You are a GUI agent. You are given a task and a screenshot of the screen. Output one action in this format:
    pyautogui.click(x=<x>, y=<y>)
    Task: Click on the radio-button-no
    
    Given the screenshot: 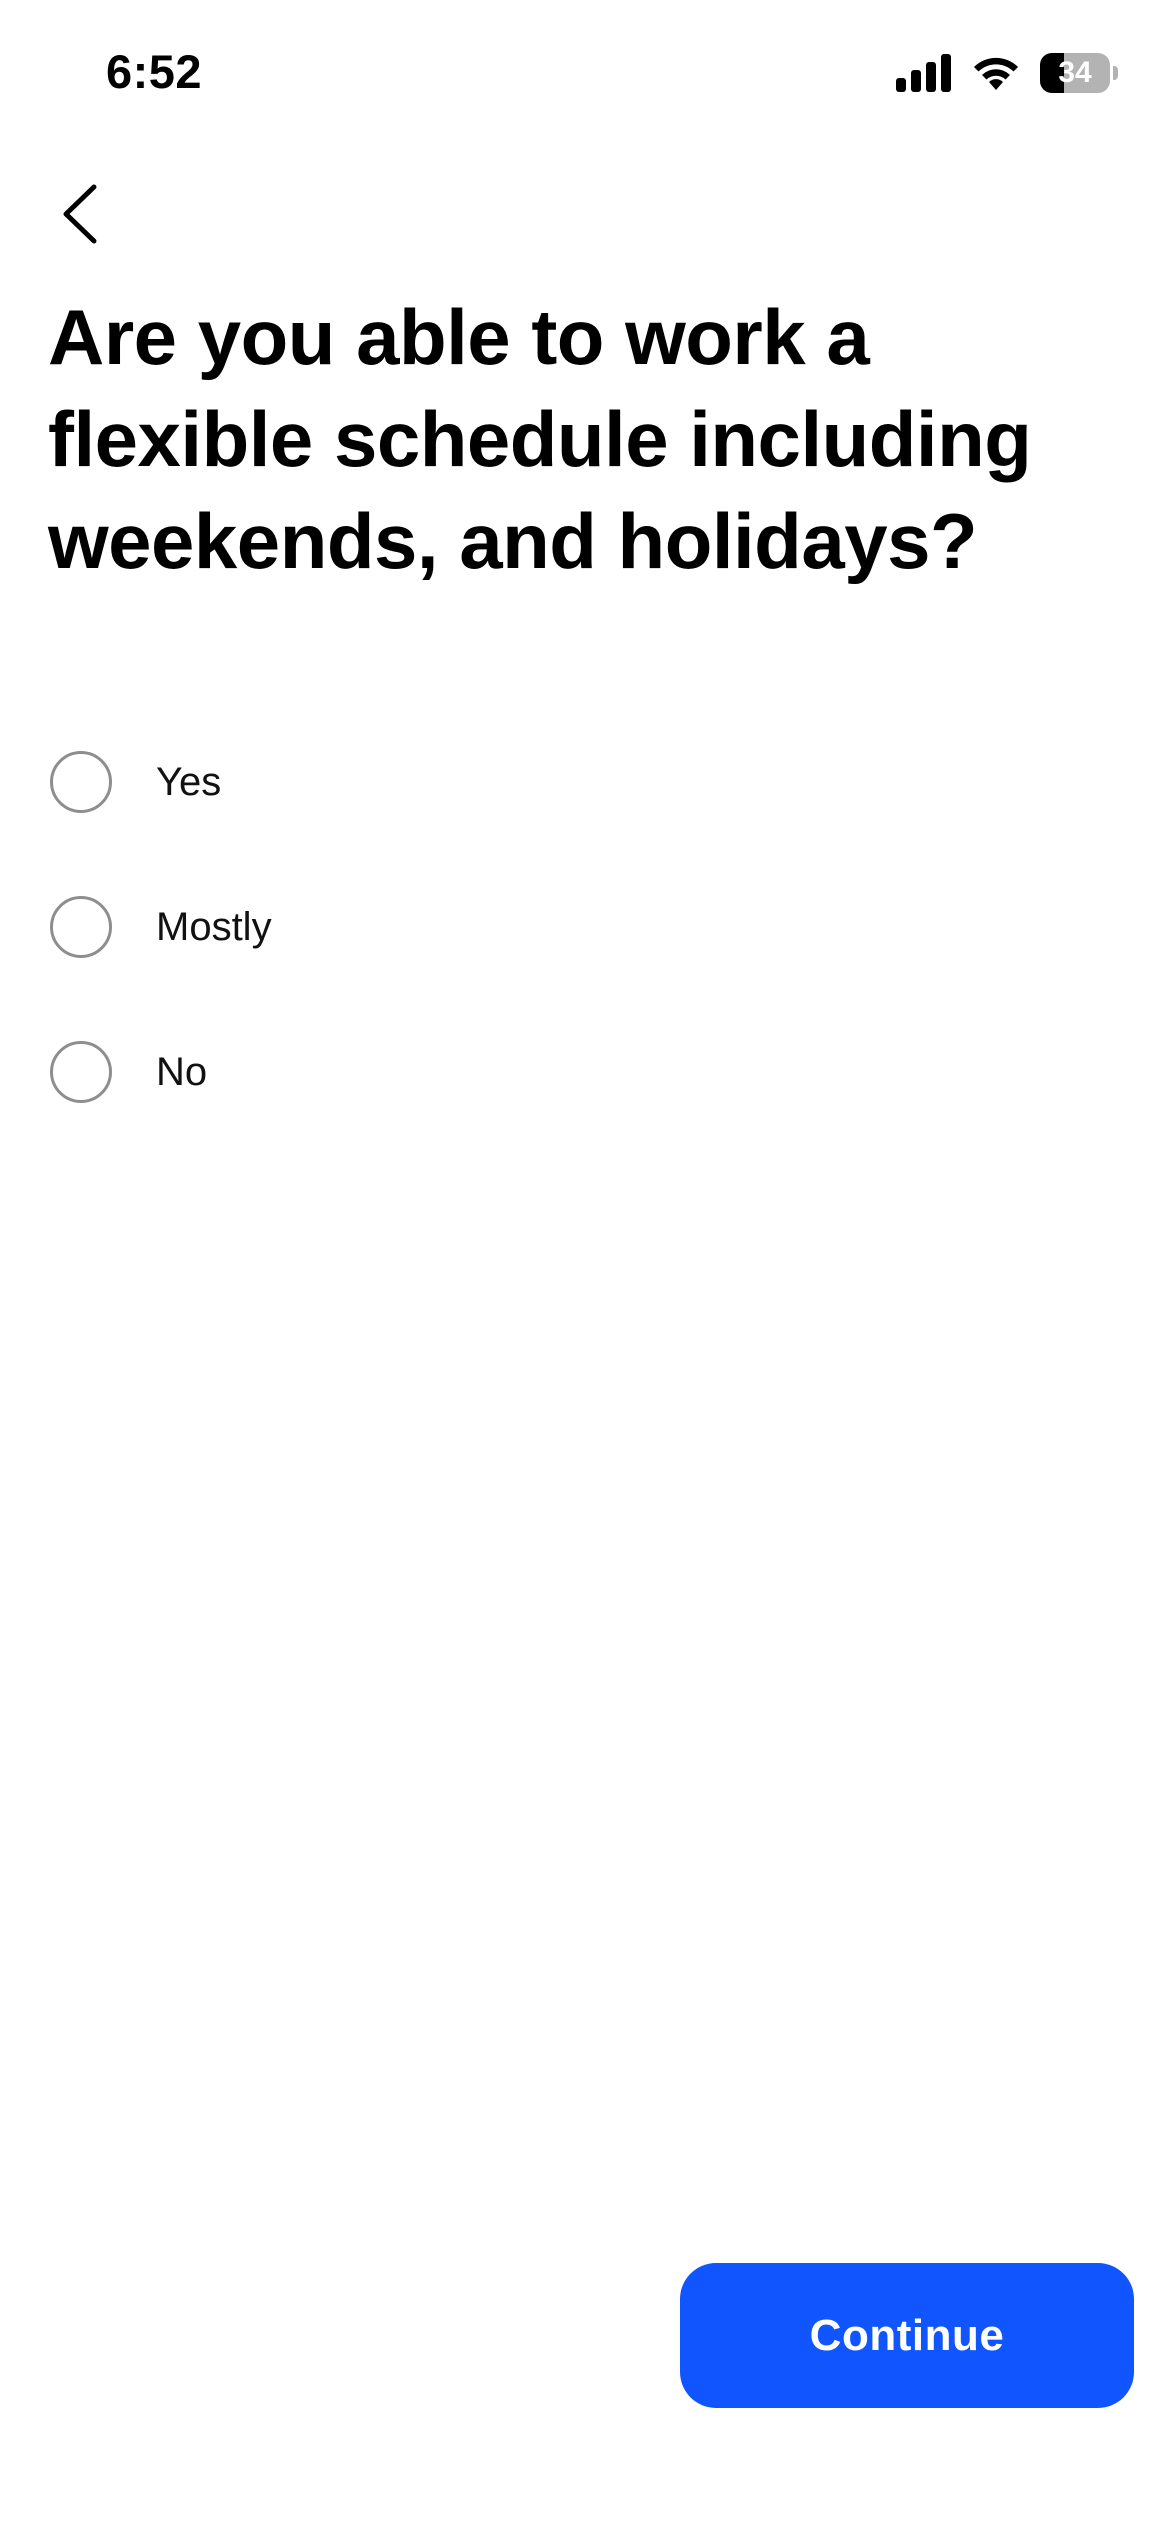 What is the action you would take?
    pyautogui.click(x=81, y=1072)
    